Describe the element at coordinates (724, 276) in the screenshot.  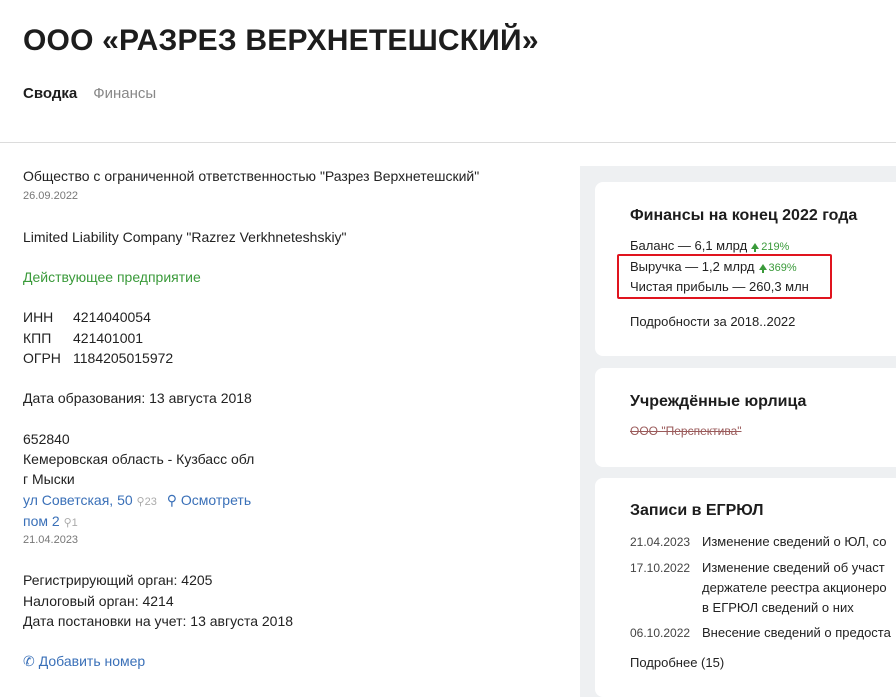
I see `highlight-box` at that location.